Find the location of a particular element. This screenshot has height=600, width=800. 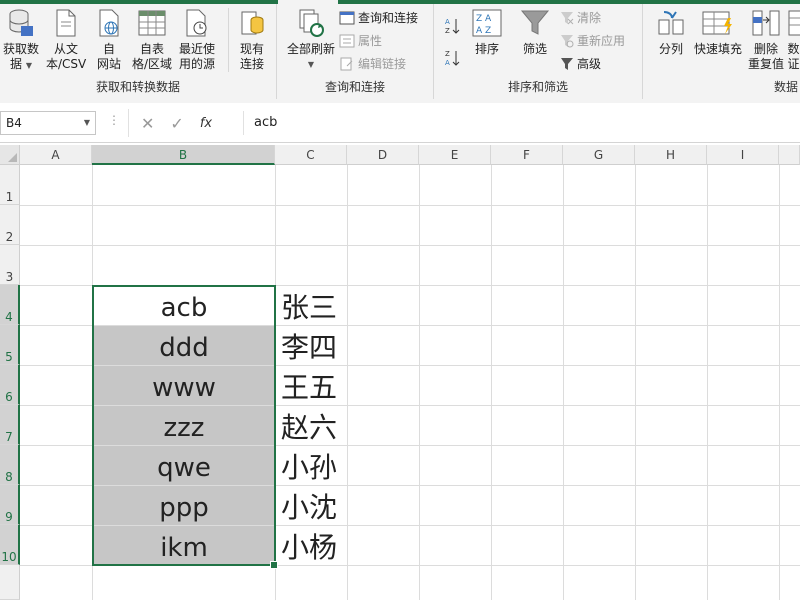

queries-connections-button: 查询和连接 is located at coordinates (378, 18).